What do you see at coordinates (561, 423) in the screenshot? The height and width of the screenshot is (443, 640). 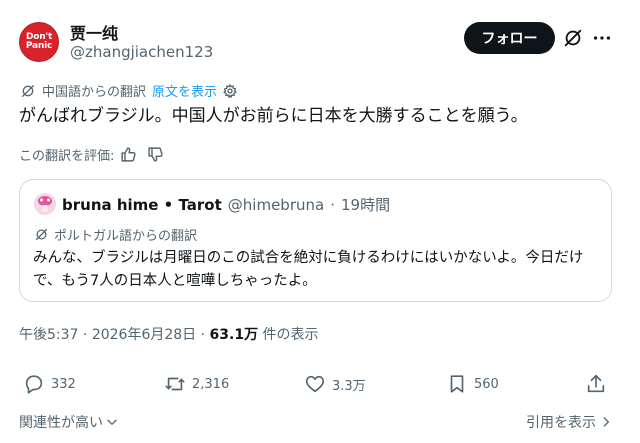 I see `view-quotes-label: 引用を表示` at bounding box center [561, 423].